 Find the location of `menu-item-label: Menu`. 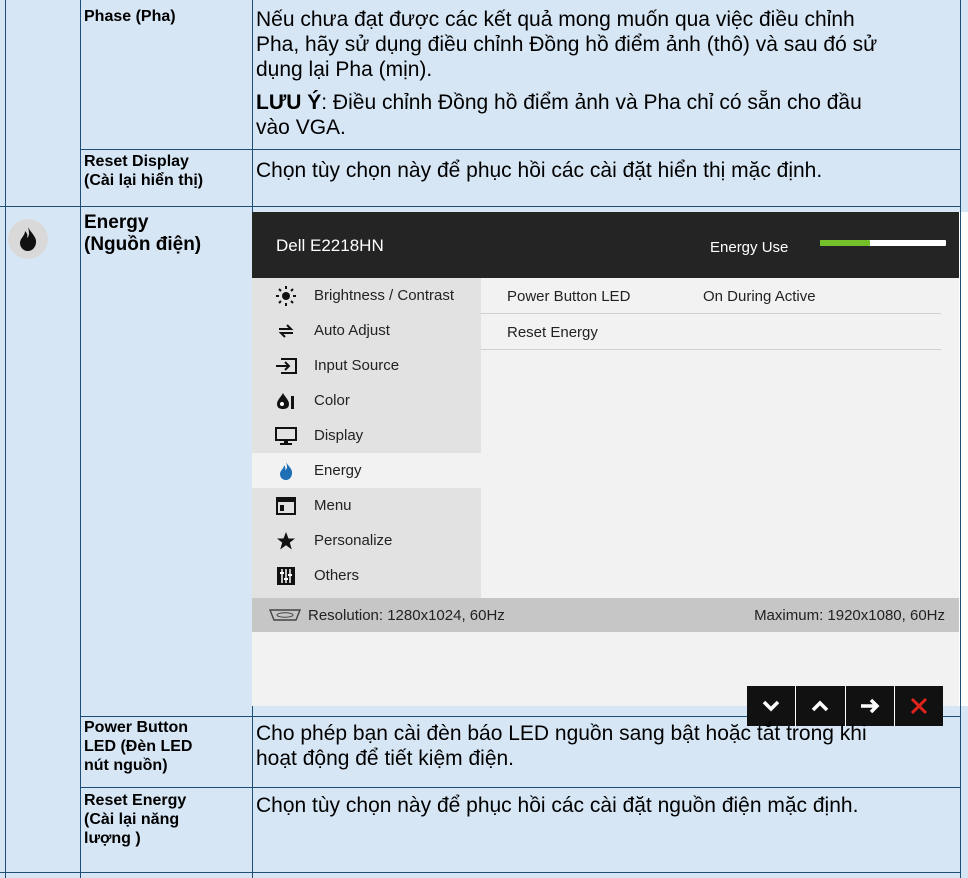

menu-item-label: Menu is located at coordinates (333, 505).